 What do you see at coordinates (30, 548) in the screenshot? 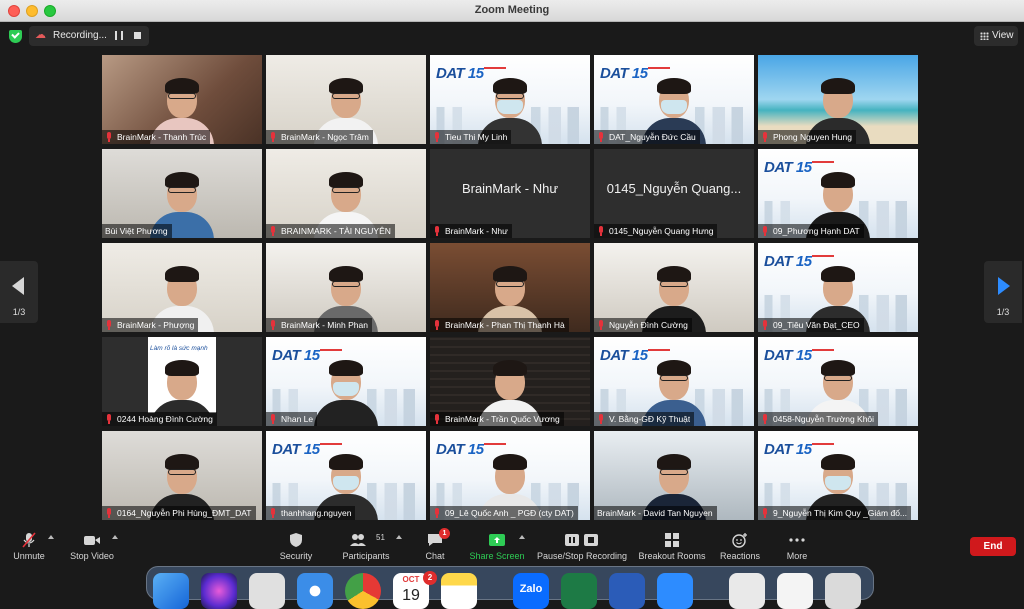
I see `unmute-button: Unmute` at bounding box center [30, 548].